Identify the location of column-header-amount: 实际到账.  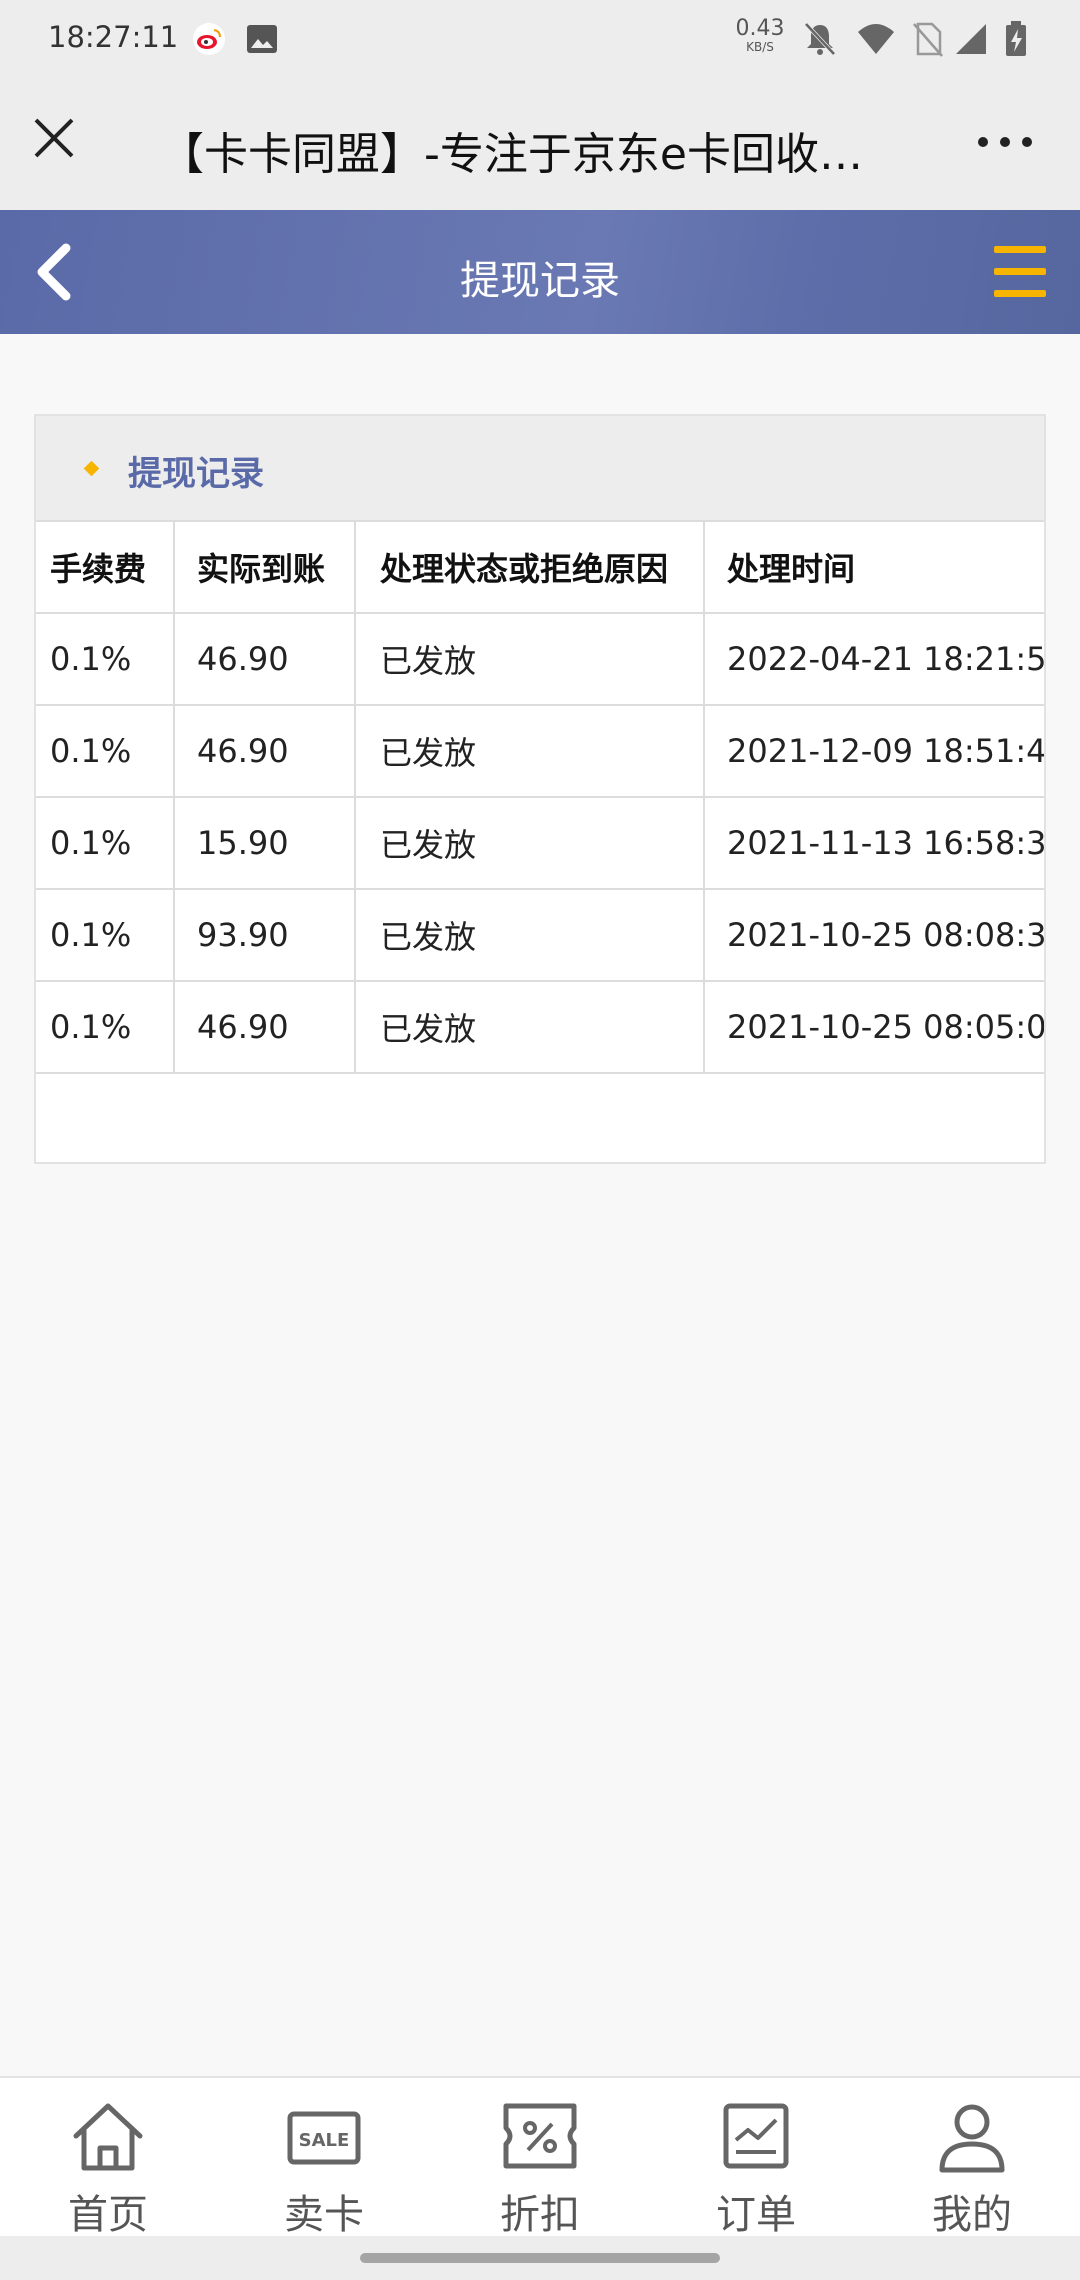
(264, 567).